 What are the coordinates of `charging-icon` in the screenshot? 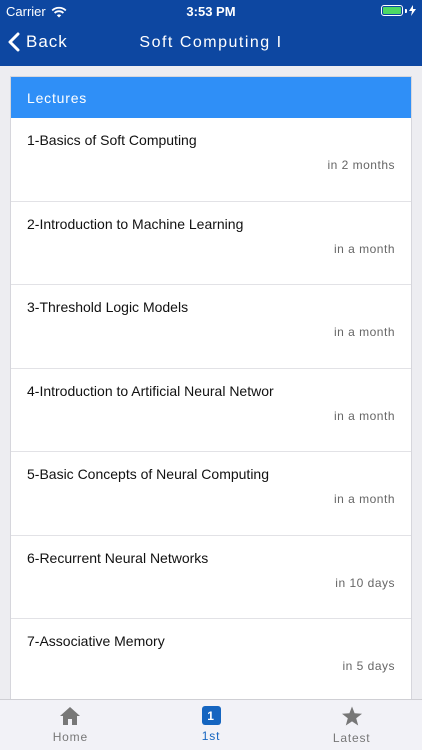 It's located at (412, 10).